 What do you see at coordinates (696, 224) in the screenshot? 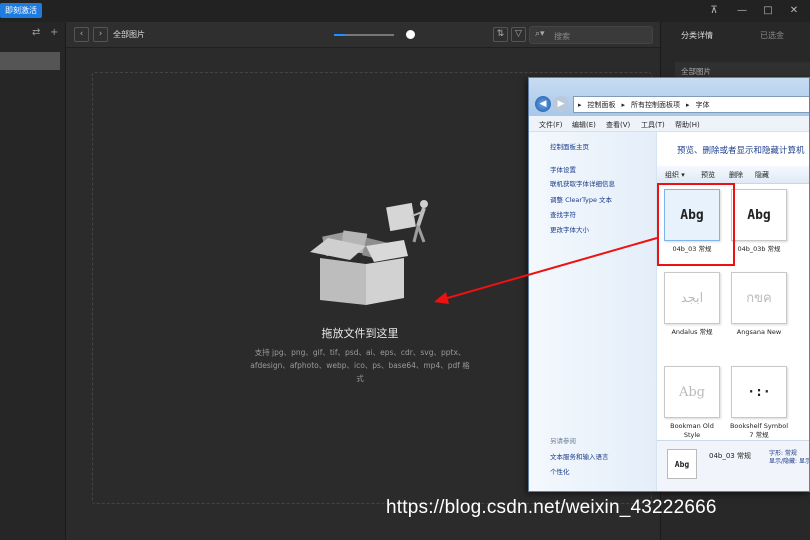
I see `highlight-box` at bounding box center [696, 224].